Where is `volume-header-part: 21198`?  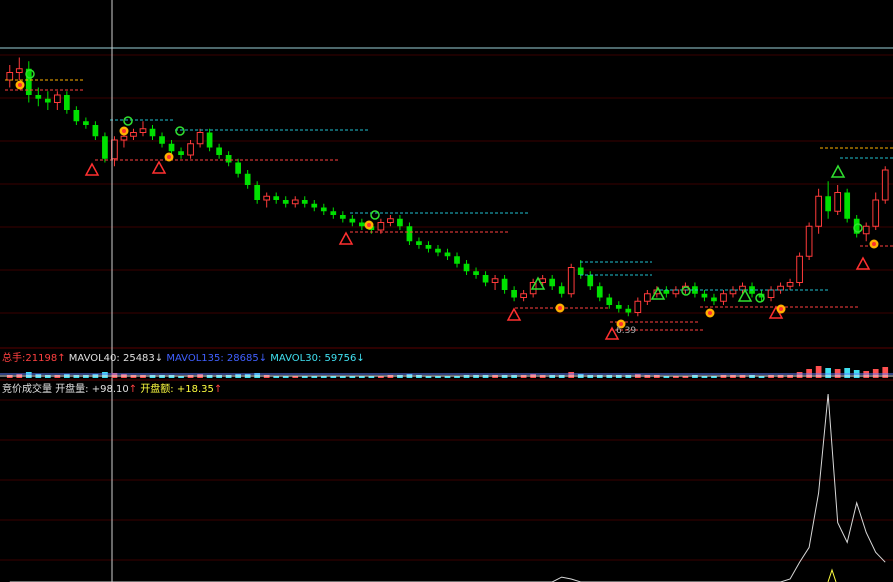 volume-header-part: 21198 is located at coordinates (41, 358).